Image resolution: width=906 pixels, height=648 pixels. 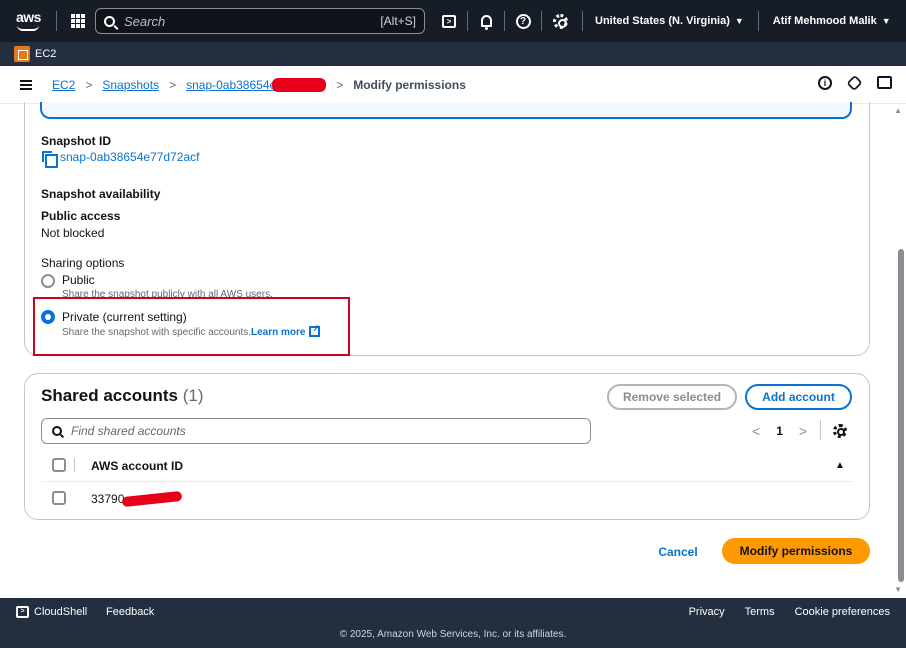 I want to click on row-checkbox, so click(x=59, y=498).